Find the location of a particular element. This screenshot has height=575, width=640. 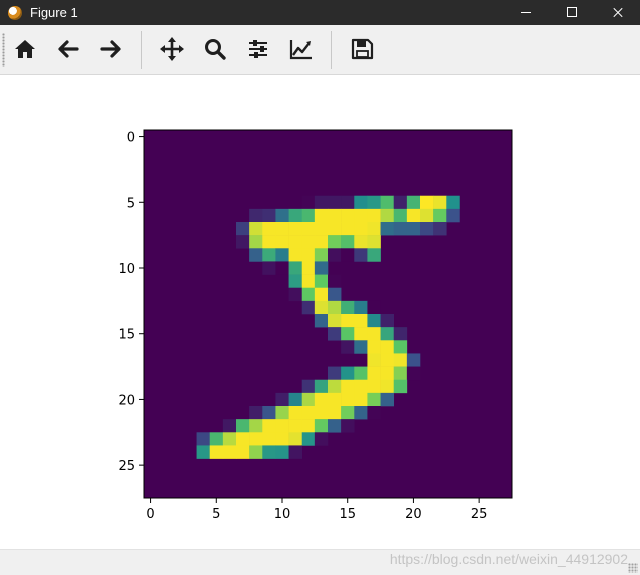

resize-grip is located at coordinates (633, 568).